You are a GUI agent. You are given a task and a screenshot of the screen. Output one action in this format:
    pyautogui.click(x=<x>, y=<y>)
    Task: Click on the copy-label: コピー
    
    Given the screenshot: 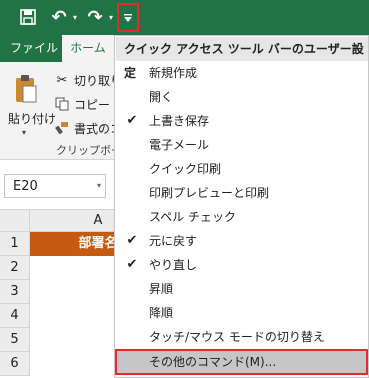 What is the action you would take?
    pyautogui.click(x=92, y=104)
    